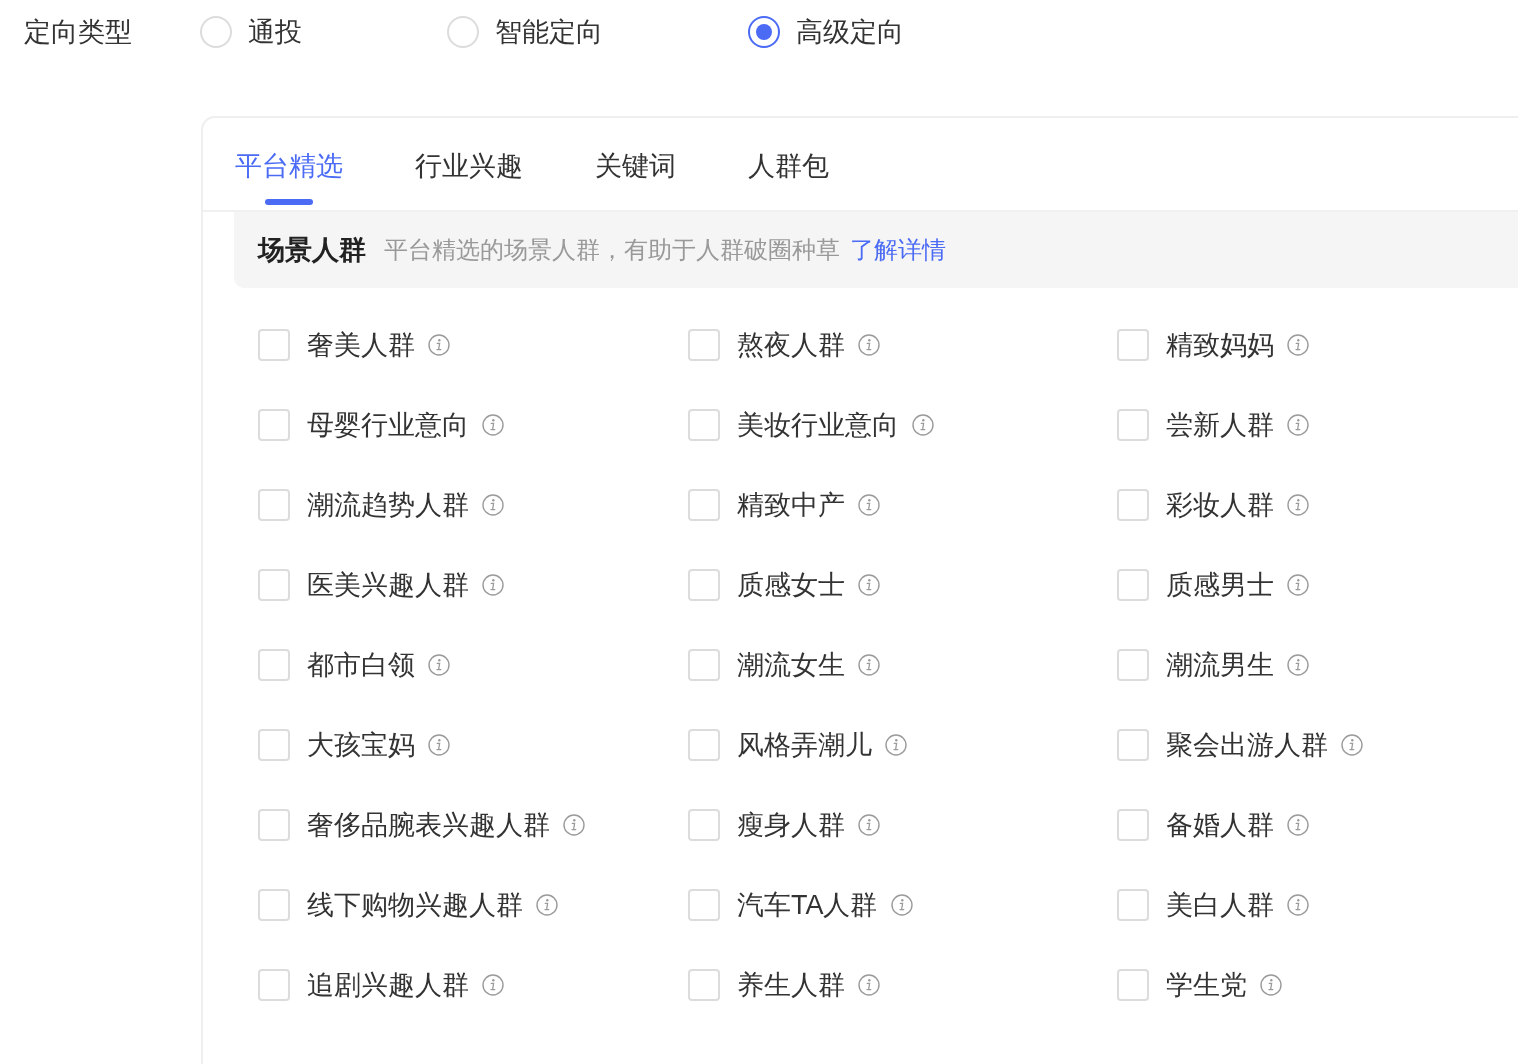 This screenshot has height=1064, width=1518. What do you see at coordinates (791, 505) in the screenshot?
I see `audience-label: 精致中产` at bounding box center [791, 505].